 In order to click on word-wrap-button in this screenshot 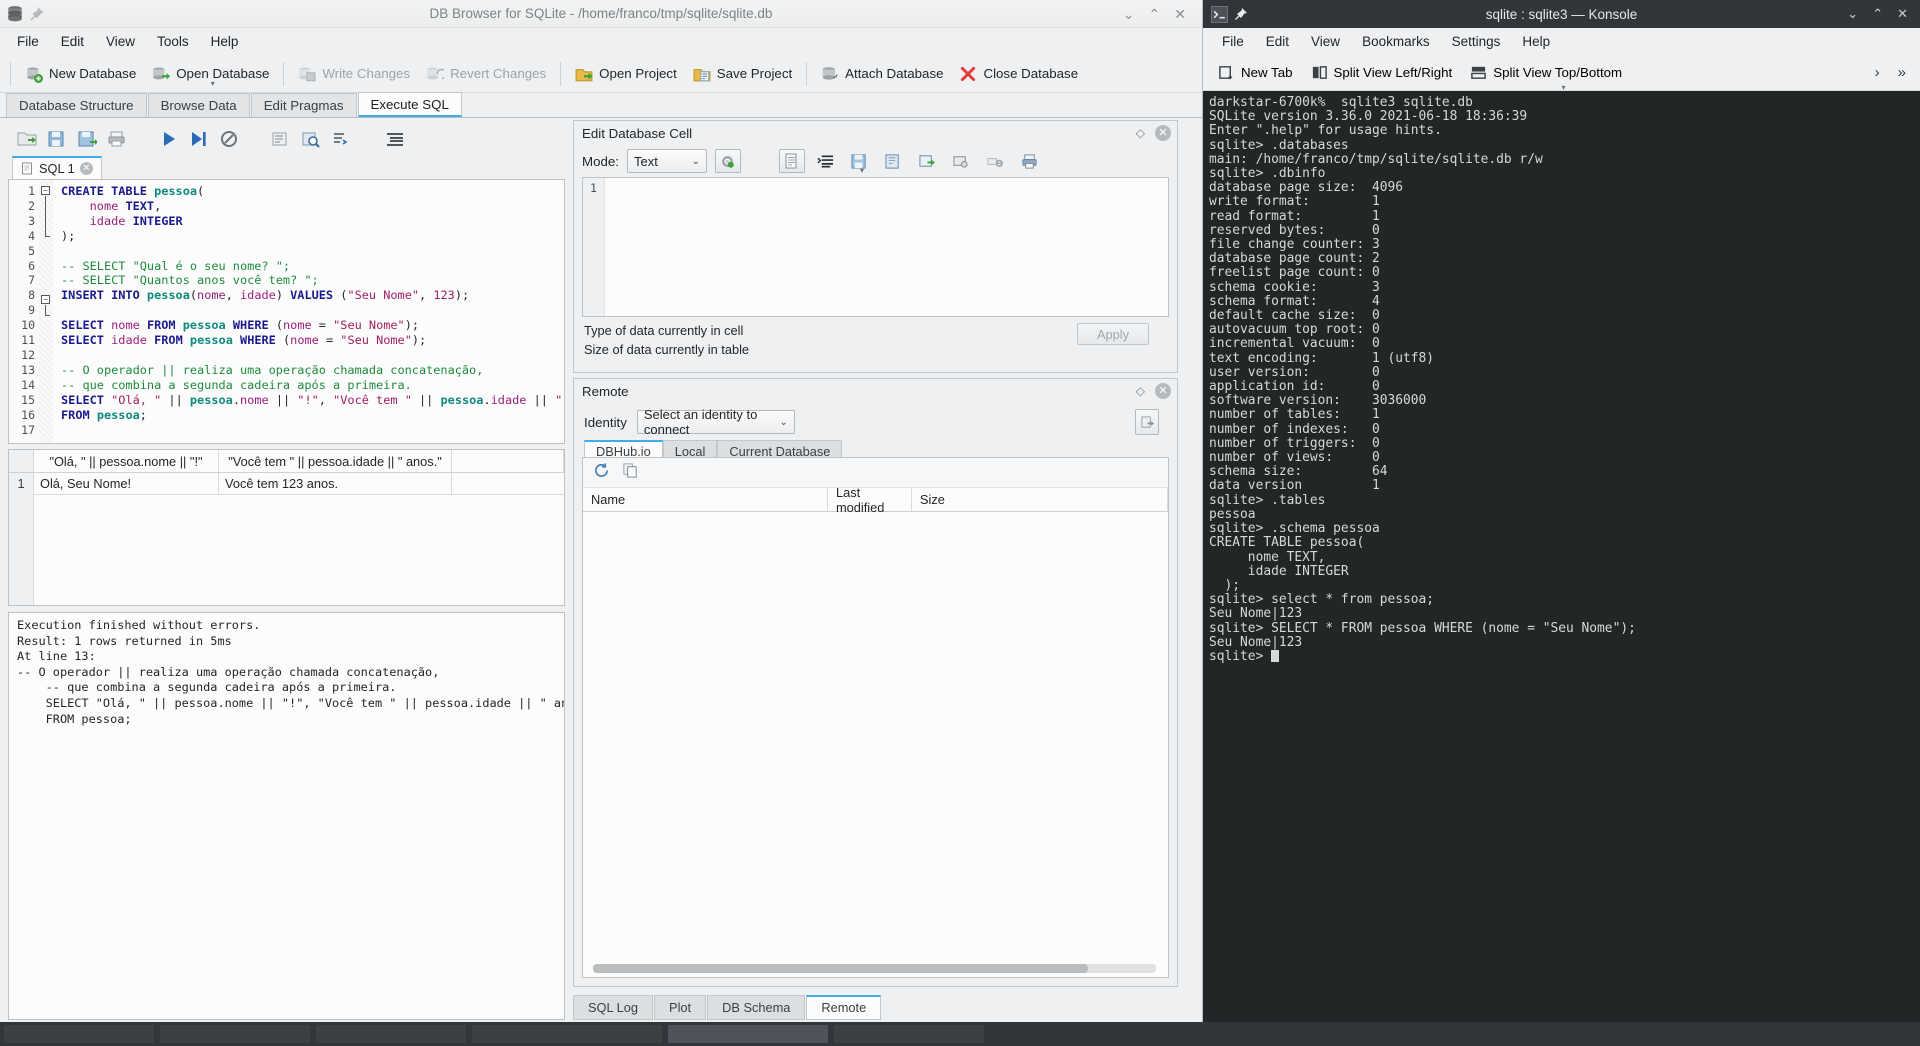, I will do `click(341, 139)`.